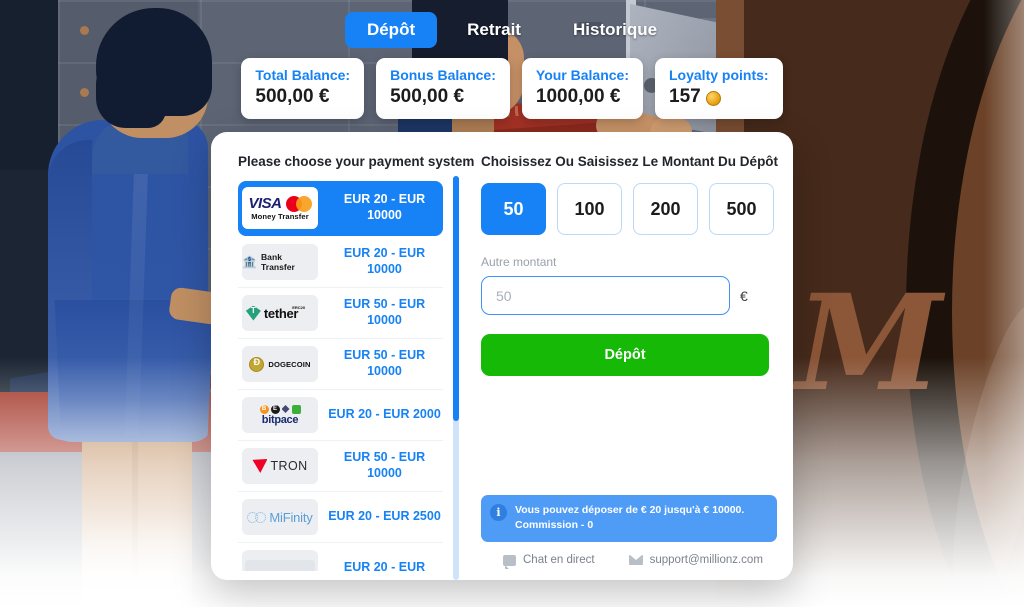 This screenshot has height=607, width=1024. What do you see at coordinates (582, 75) in the screenshot?
I see `balance-label: Your Balance:` at bounding box center [582, 75].